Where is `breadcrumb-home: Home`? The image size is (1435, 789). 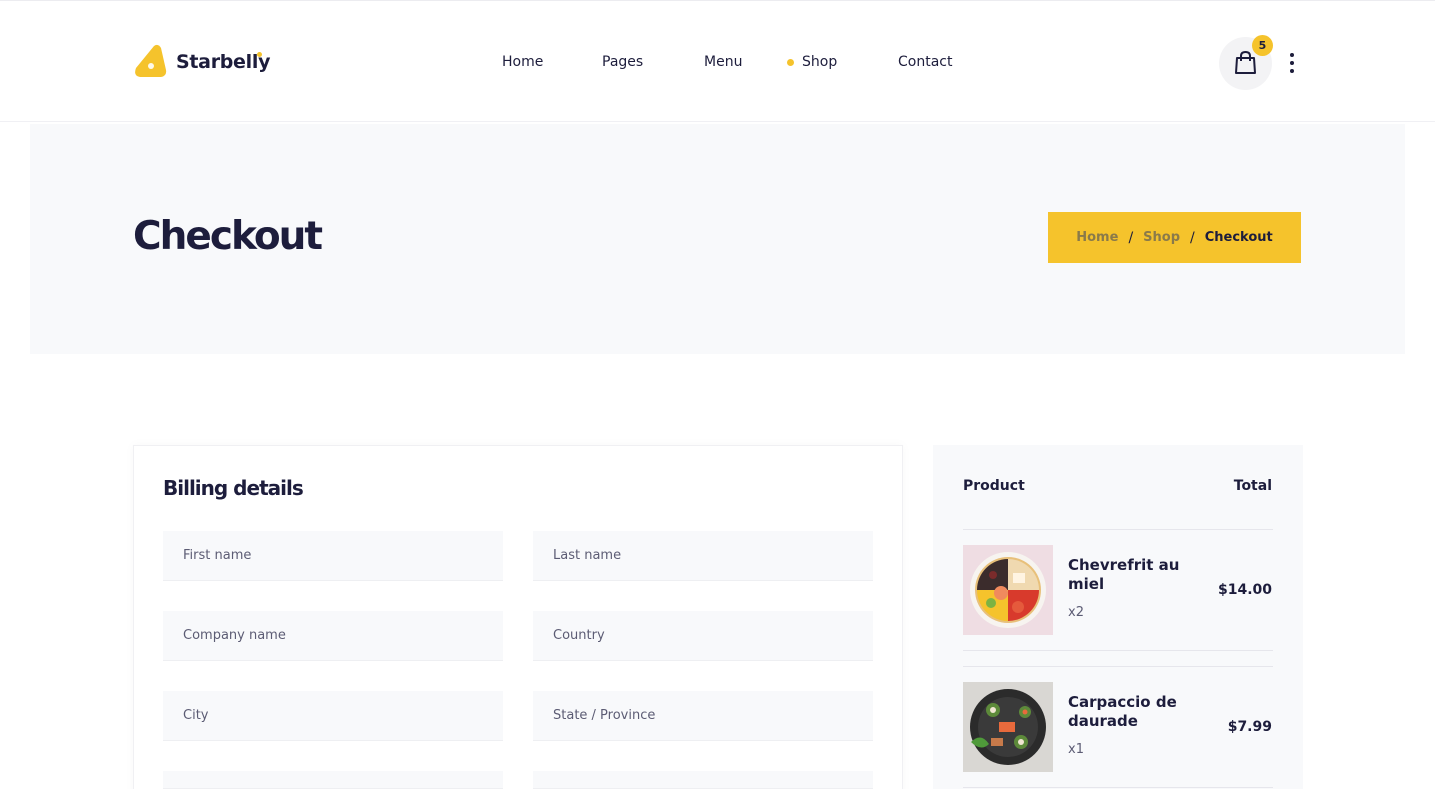
breadcrumb-home: Home is located at coordinates (1097, 237).